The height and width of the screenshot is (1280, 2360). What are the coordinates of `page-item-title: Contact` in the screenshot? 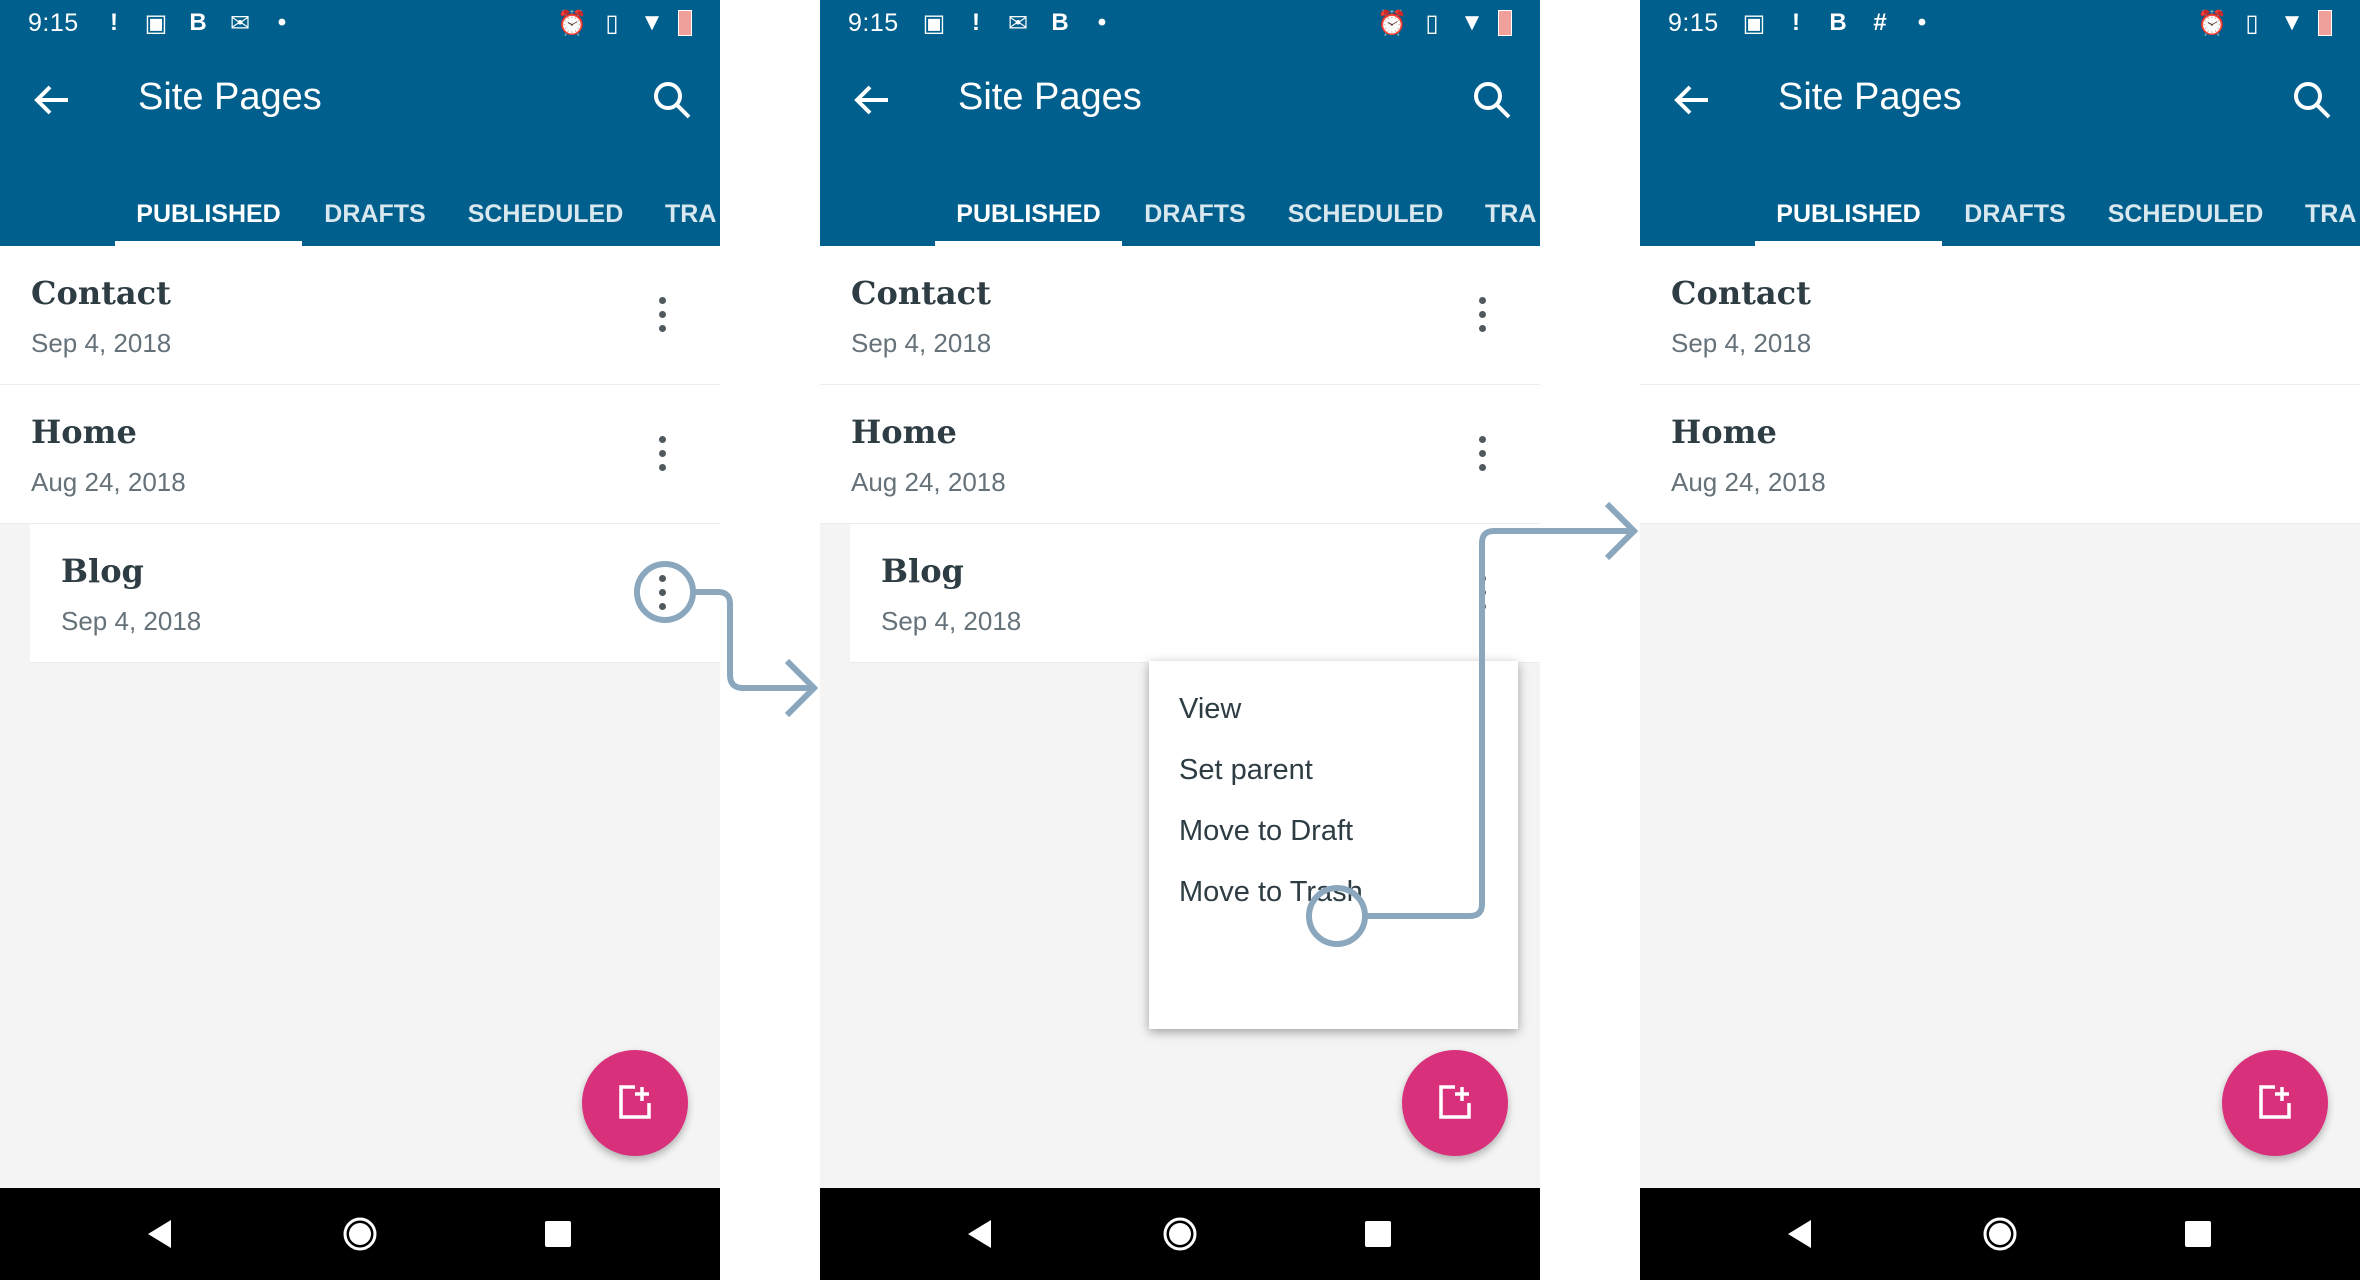 It's located at (921, 293).